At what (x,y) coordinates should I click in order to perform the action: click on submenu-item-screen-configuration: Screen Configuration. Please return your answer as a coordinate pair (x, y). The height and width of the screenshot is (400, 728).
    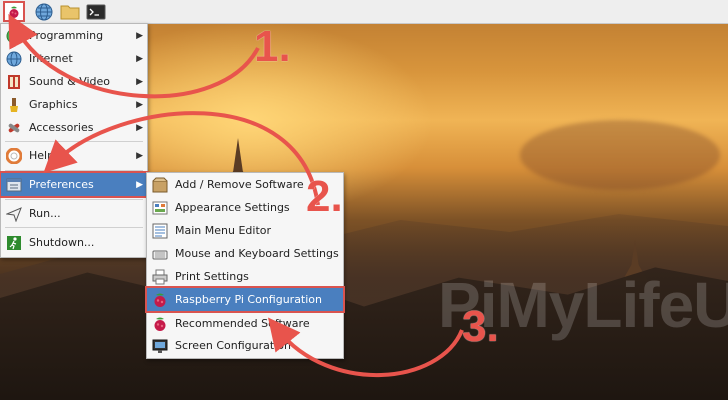
    Looking at the image, I should click on (245, 345).